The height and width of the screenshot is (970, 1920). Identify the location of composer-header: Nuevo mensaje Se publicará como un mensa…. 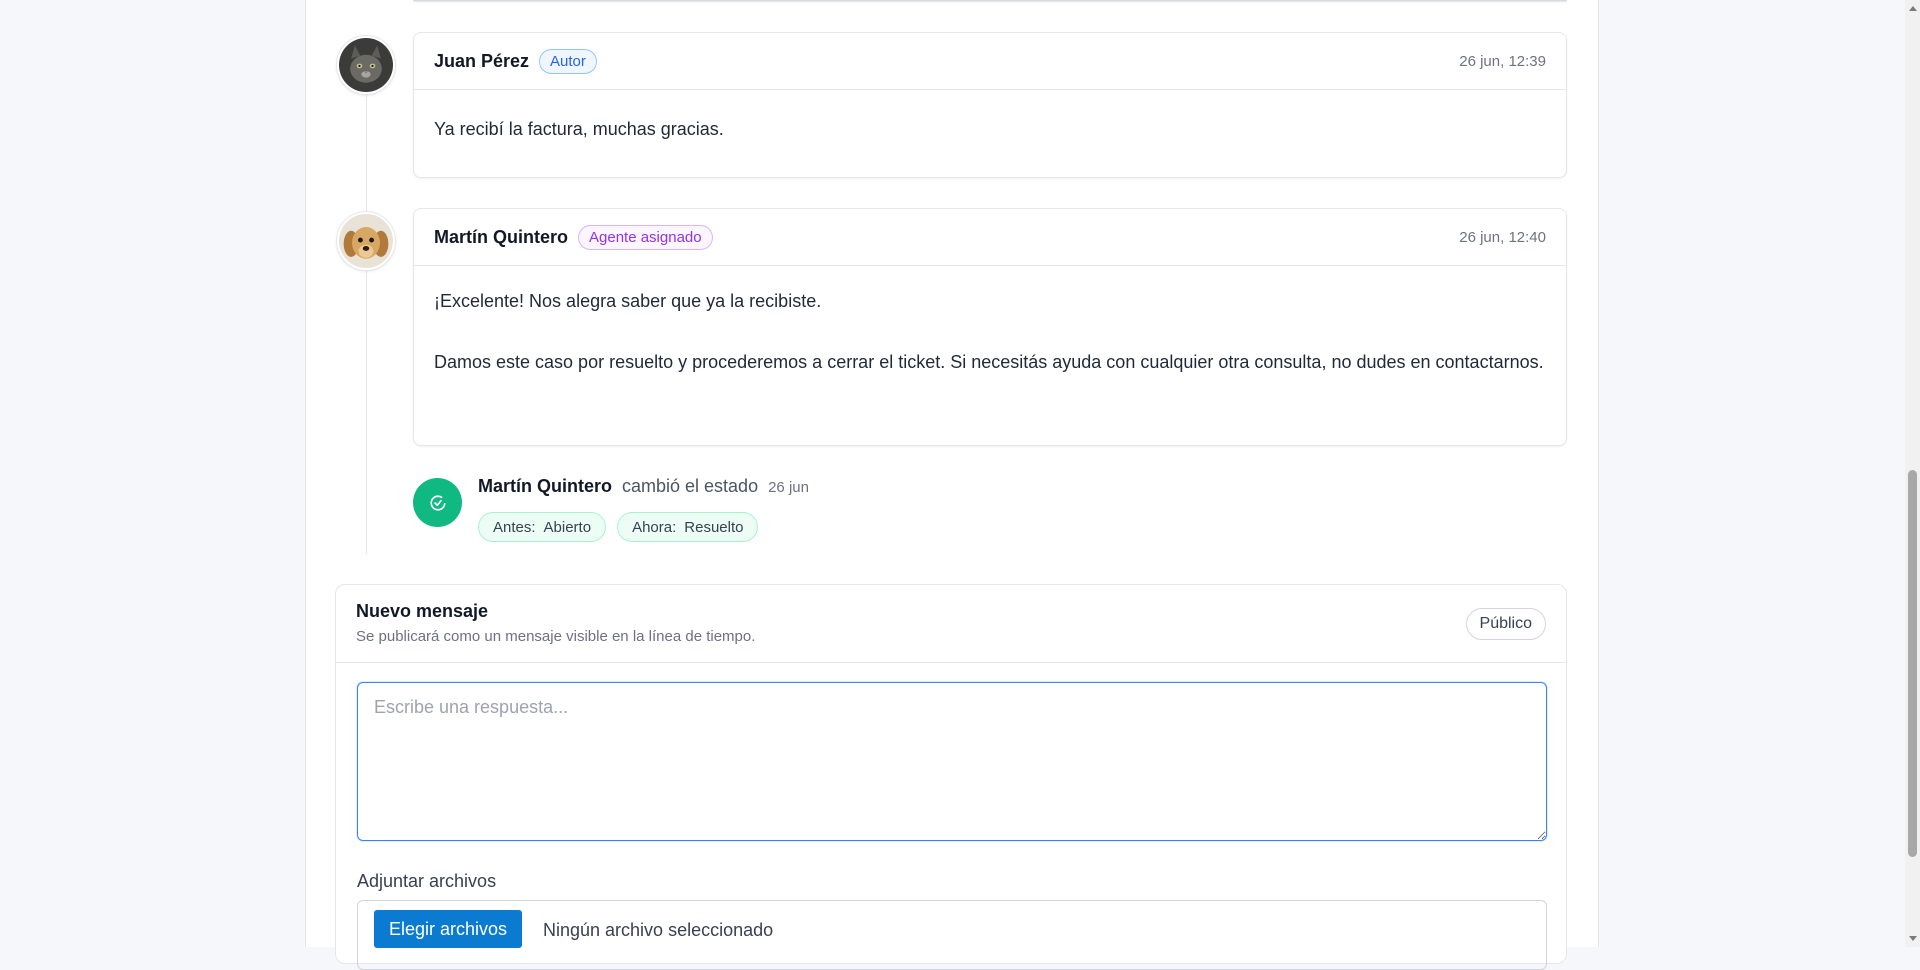
(951, 624).